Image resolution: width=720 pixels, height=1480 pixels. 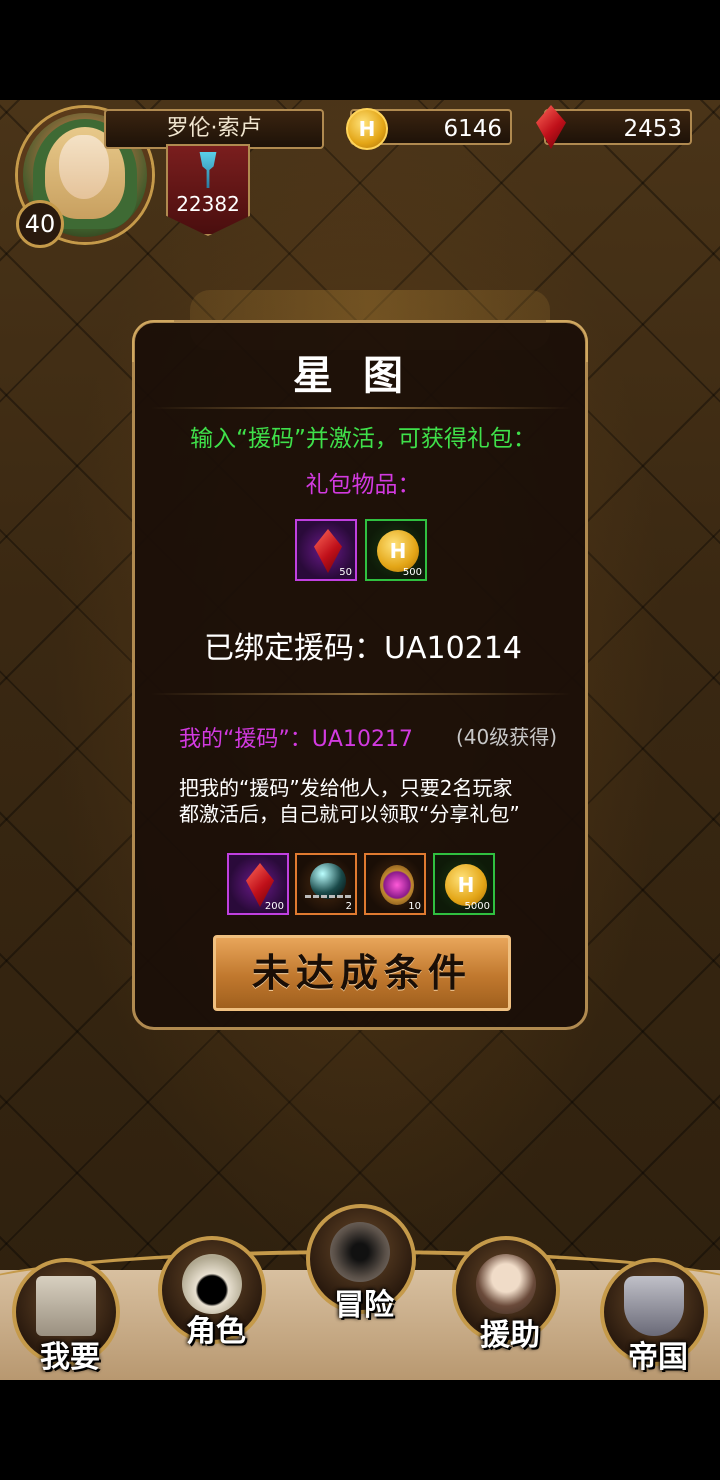 What do you see at coordinates (363, 439) in the screenshot?
I see `activate-prompt: 输入“援码”并激活，可获得礼包：` at bounding box center [363, 439].